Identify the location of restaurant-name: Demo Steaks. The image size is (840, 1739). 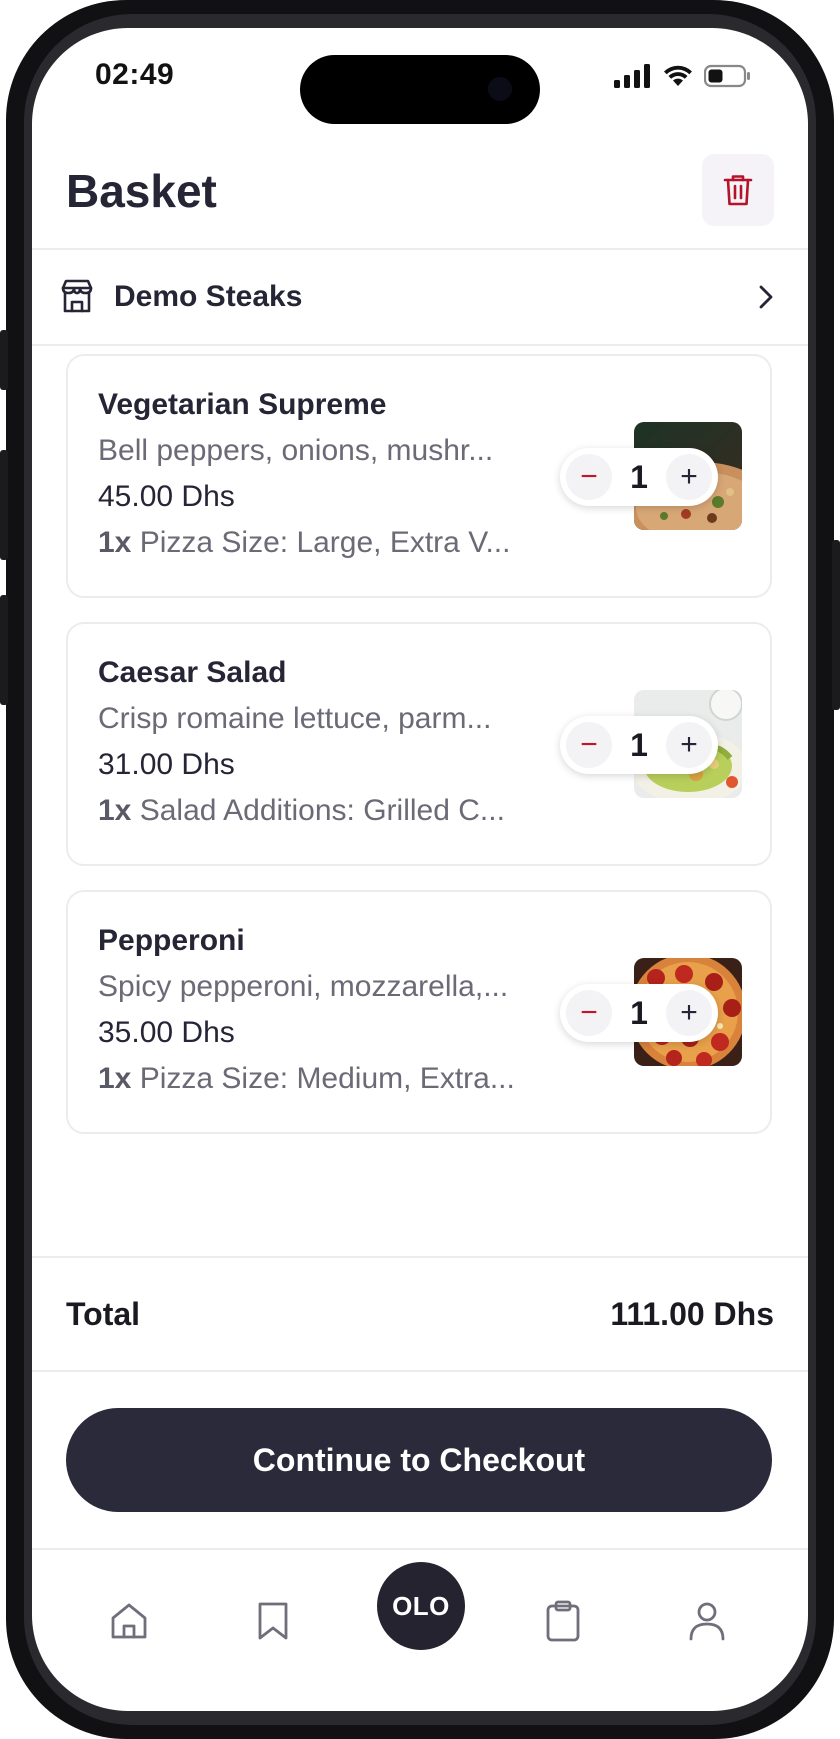
(208, 296).